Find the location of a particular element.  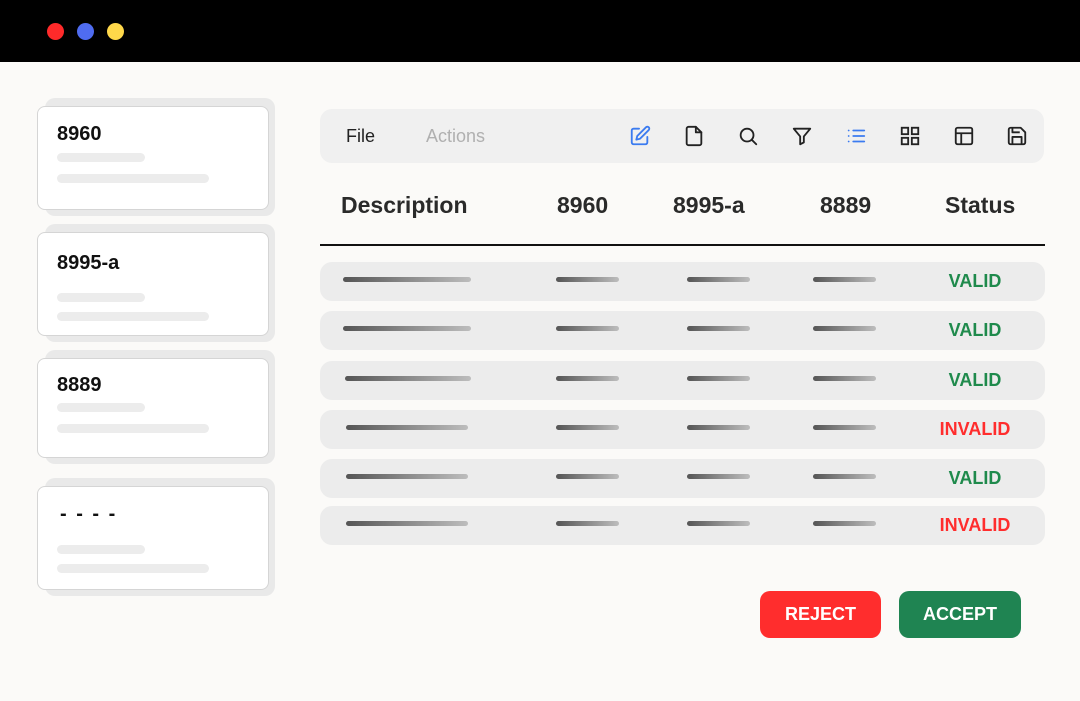

column-header-8889: 8889 is located at coordinates (845, 205).